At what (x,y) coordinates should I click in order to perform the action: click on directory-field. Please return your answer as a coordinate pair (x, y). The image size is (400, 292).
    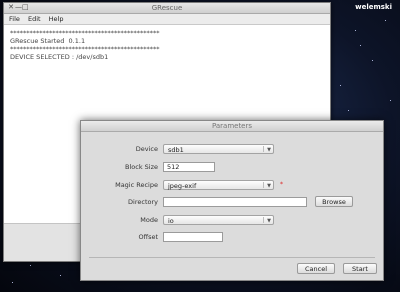
    Looking at the image, I should click on (235, 202).